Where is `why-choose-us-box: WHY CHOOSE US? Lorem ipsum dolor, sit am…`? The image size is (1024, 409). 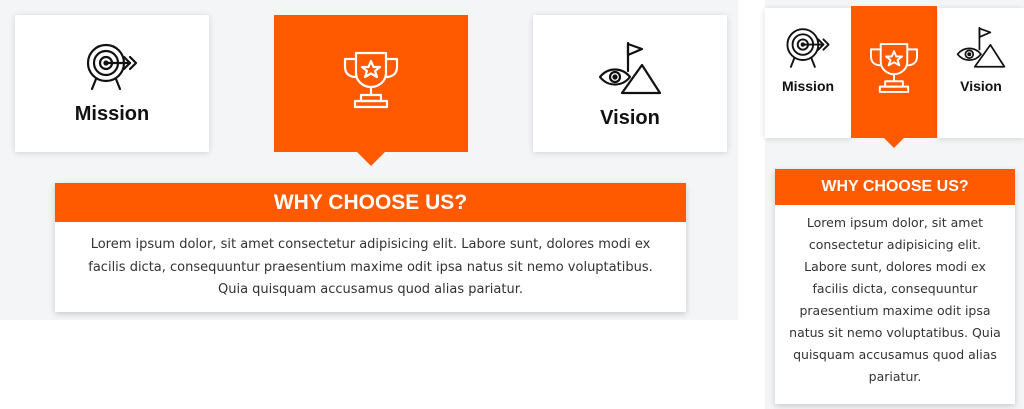
why-choose-us-box: WHY CHOOSE US? Lorem ipsum dolor, sit am… is located at coordinates (895, 286).